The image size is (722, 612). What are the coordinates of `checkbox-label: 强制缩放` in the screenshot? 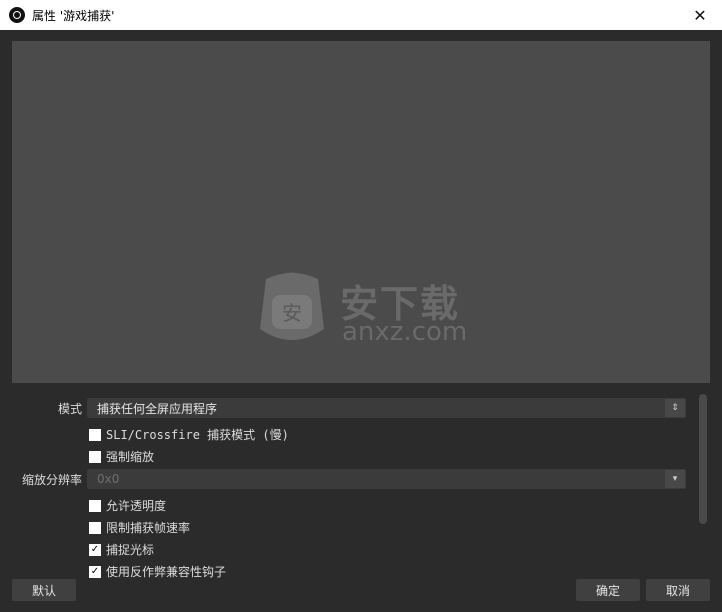 It's located at (130, 457).